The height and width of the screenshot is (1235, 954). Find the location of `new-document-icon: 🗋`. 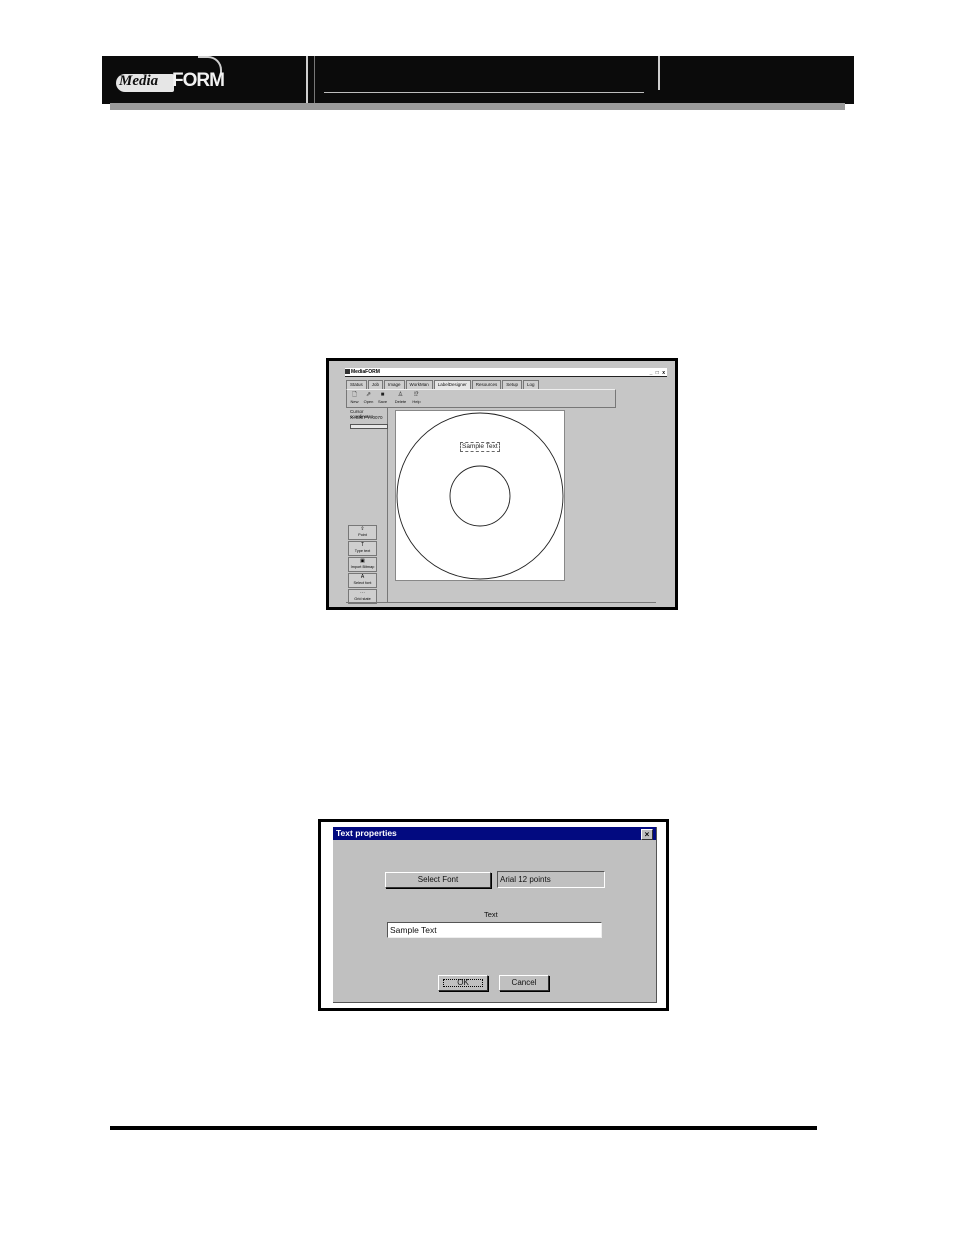

new-document-icon: 🗋 is located at coordinates (354, 395).